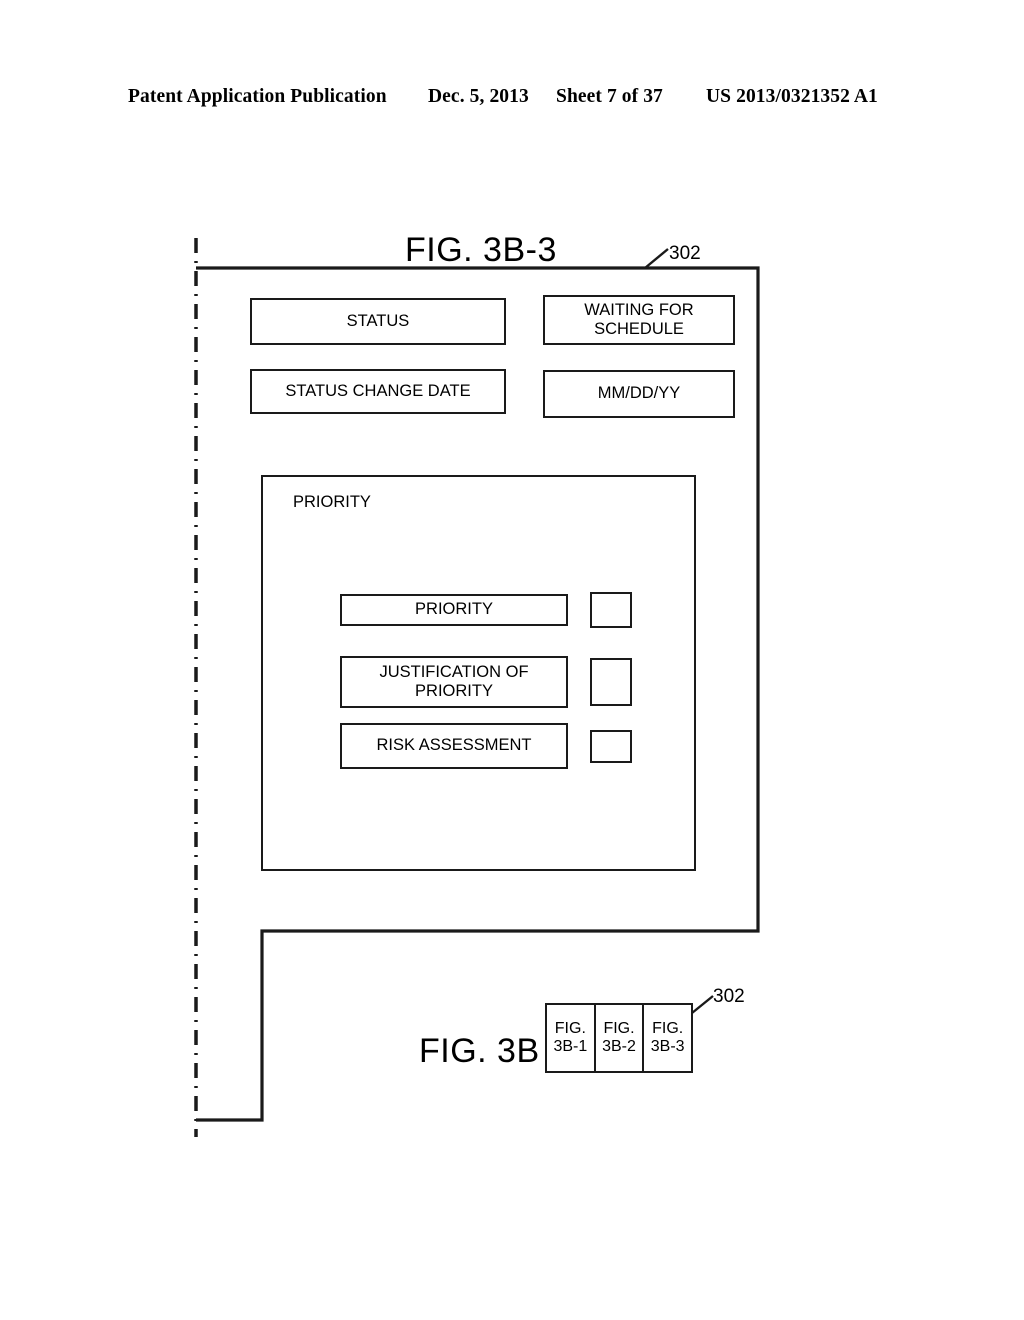  What do you see at coordinates (685, 253) in the screenshot?
I see `reference-numeral-302-top: 302` at bounding box center [685, 253].